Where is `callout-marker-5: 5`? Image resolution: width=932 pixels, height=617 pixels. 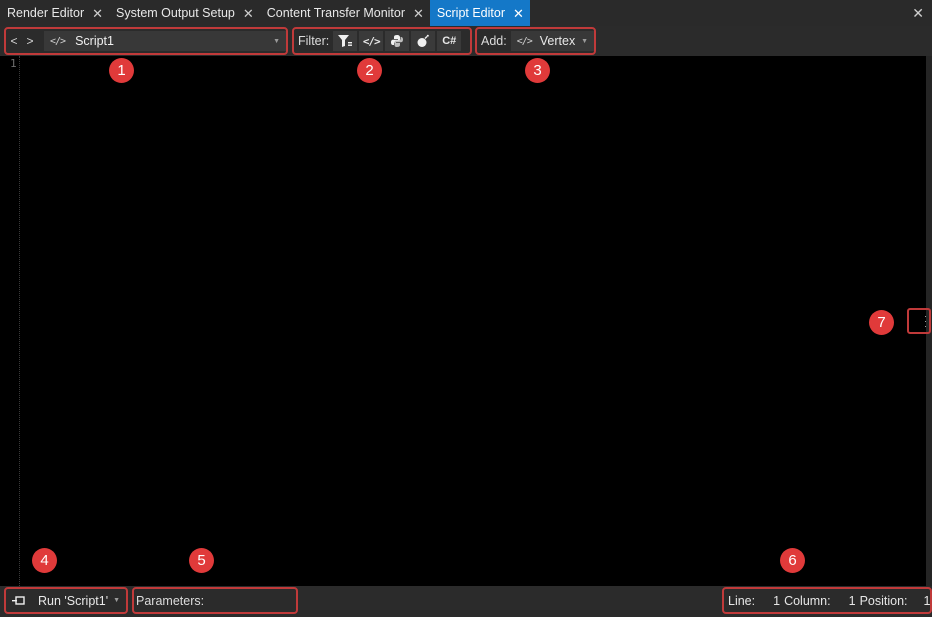
callout-marker-5: 5 is located at coordinates (201, 560).